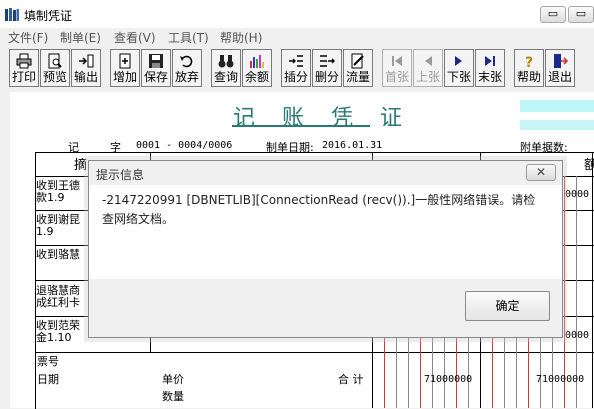 This screenshot has width=594, height=409. Describe the element at coordinates (325, 173) in the screenshot. I see `dialog-title-bar: 提示信息 ✕` at that location.